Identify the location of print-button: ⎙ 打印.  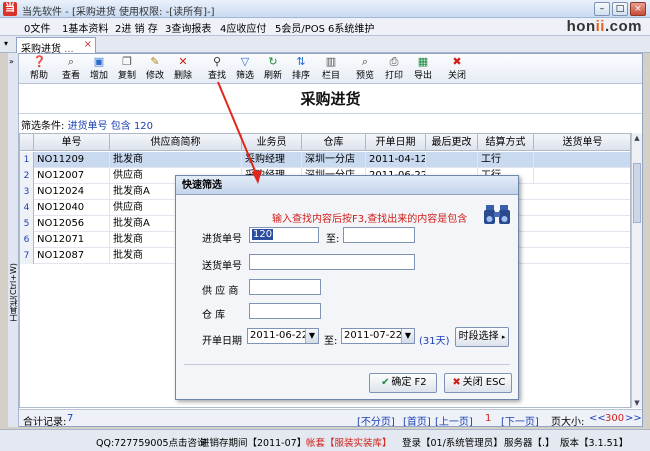
(394, 69).